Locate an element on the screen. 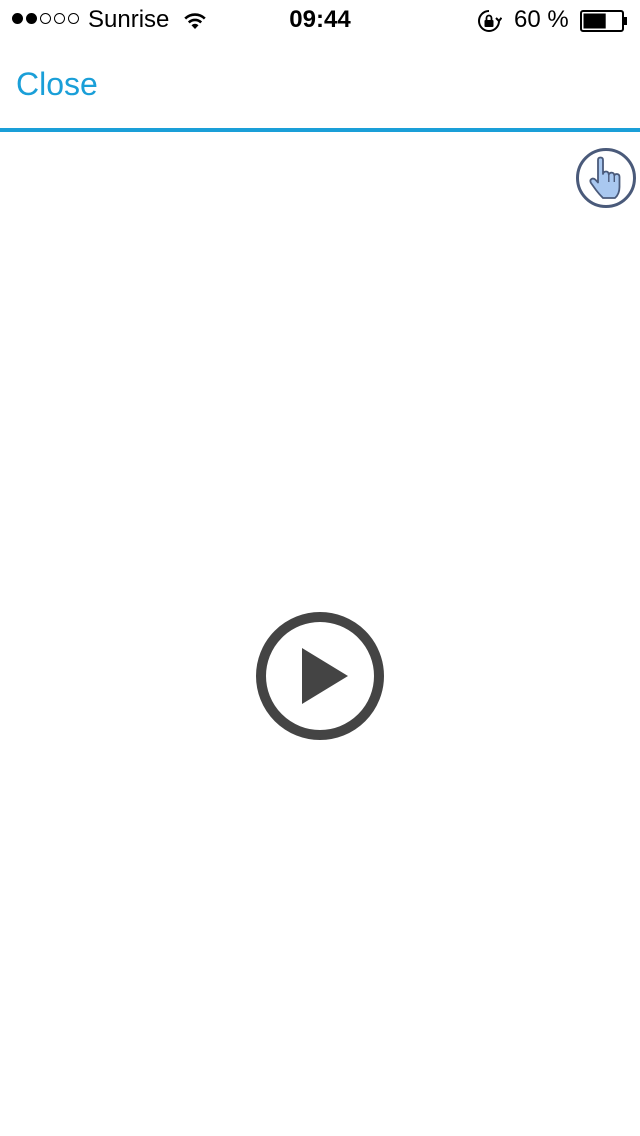 Image resolution: width=640 pixels, height=1136 pixels. battery-level-fill is located at coordinates (594, 21).